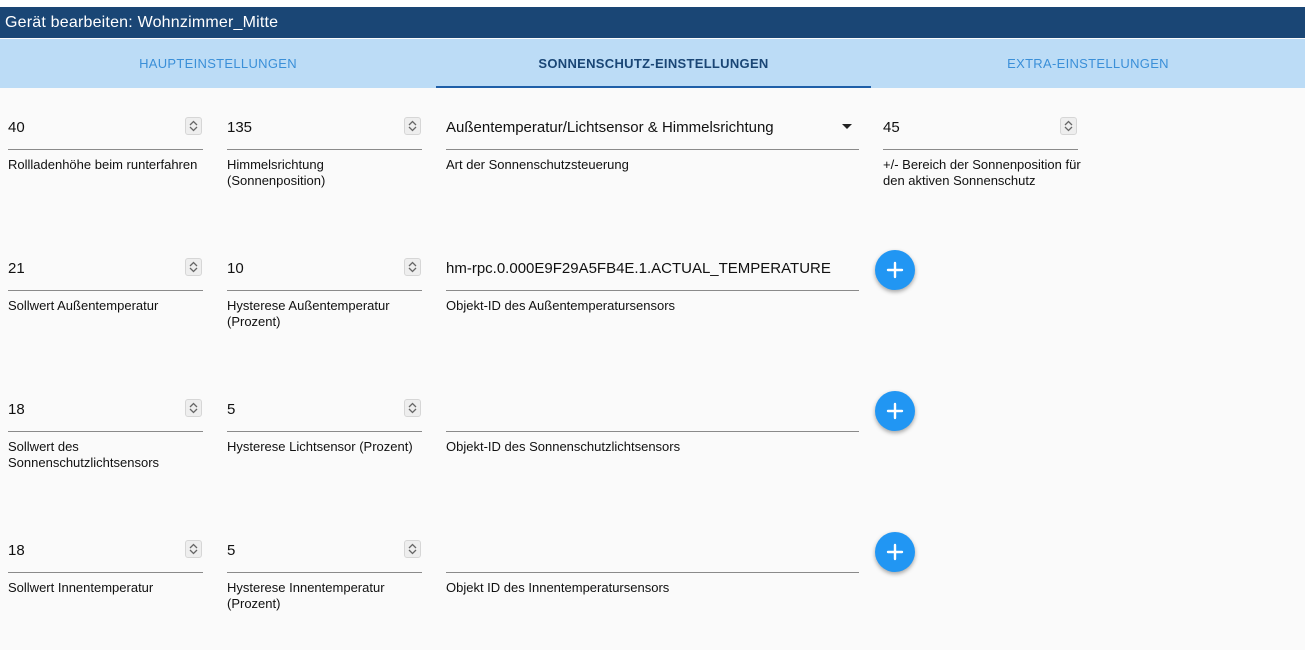 The width and height of the screenshot is (1305, 650). I want to click on tab-sonnenschutz-einstellungen: SONNENSCHUTZ-EINSTELLUNGEN, so click(653, 63).